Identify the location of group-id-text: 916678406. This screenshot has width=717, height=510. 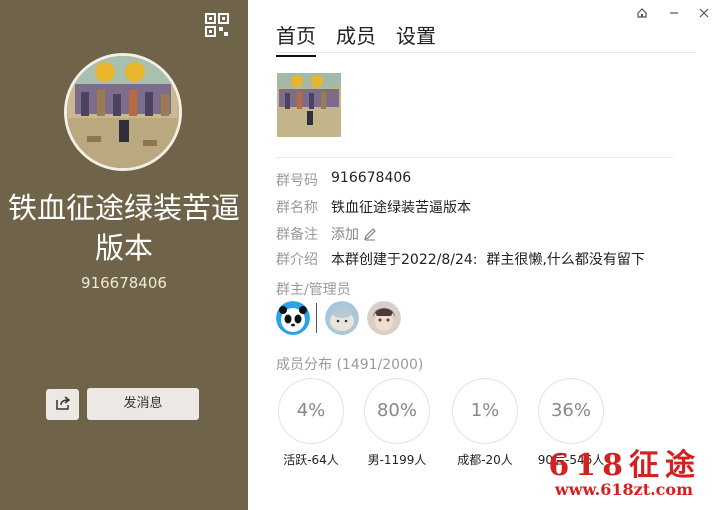
(124, 283).